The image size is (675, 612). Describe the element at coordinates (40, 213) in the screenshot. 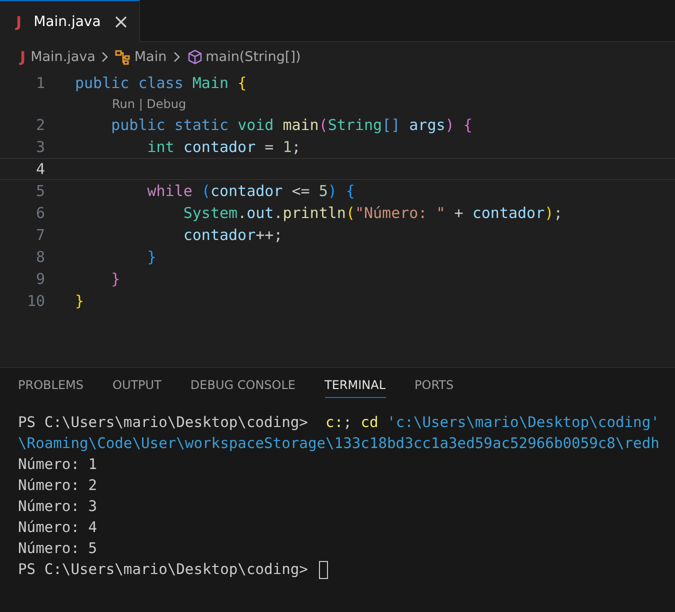

I see `line-number: 6` at that location.